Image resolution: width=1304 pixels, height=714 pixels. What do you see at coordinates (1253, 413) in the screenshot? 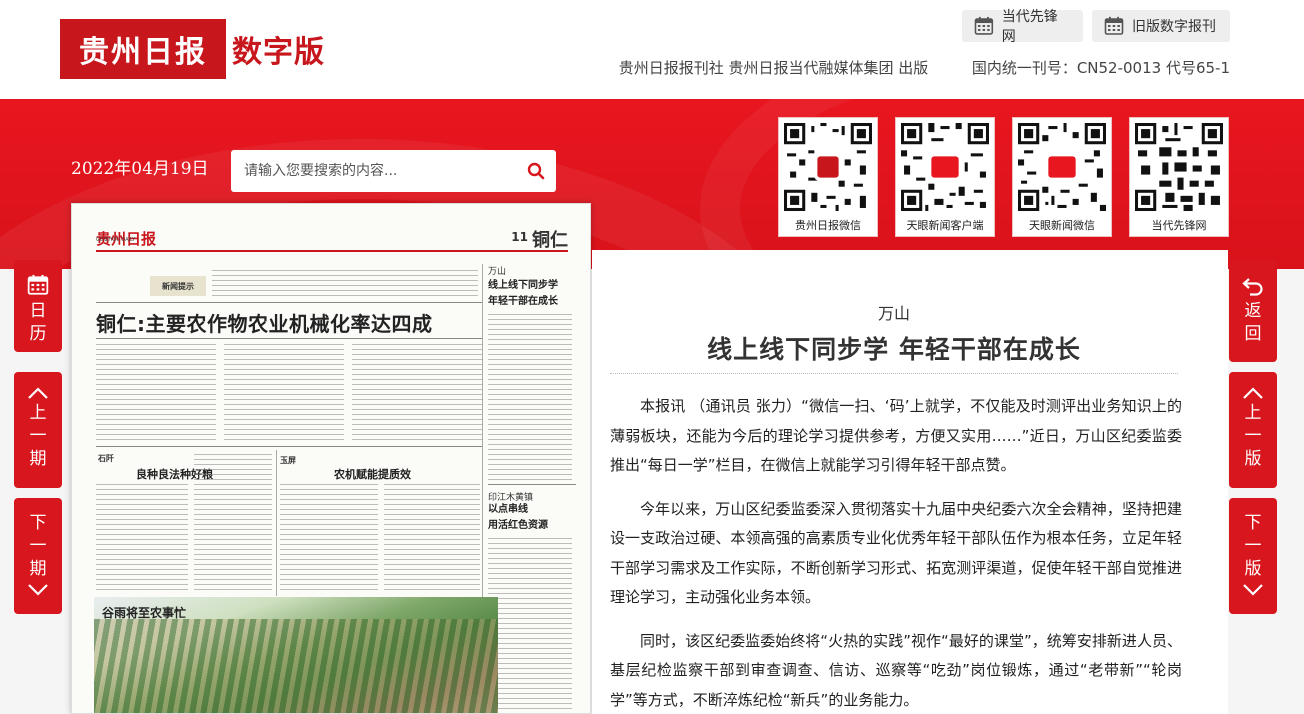
I see `prev-page-char: 上` at bounding box center [1253, 413].